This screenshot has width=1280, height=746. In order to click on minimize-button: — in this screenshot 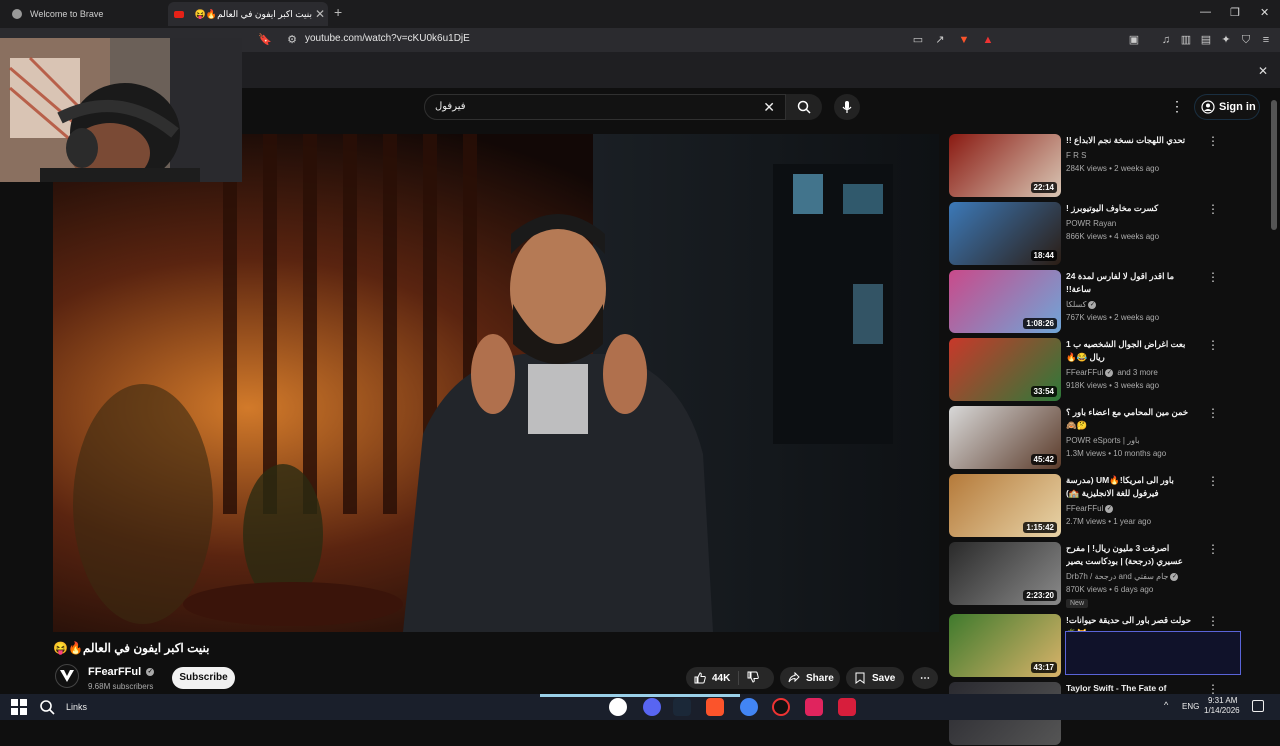, I will do `click(1205, 12)`.